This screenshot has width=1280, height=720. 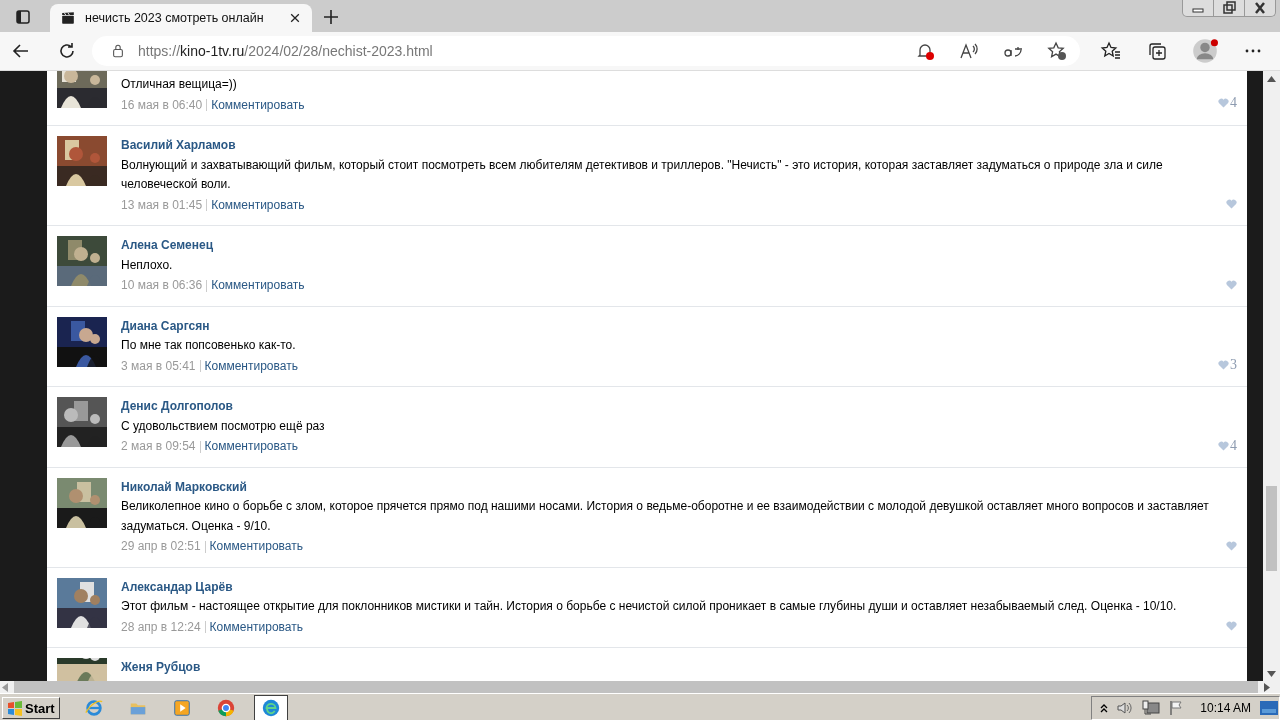 I want to click on browser-tab: нечисть 2023 смотреть онлайн, so click(x=181, y=18).